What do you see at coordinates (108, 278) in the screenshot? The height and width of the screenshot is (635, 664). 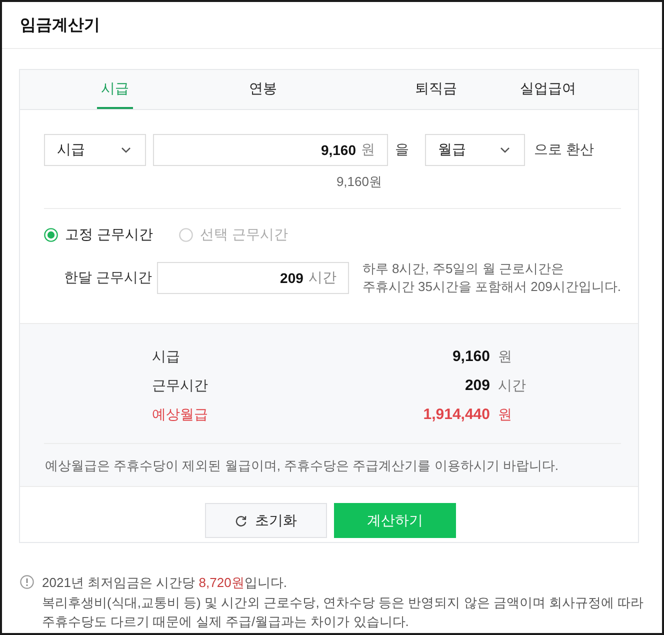 I see `field-label: 한달 근무시간` at bounding box center [108, 278].